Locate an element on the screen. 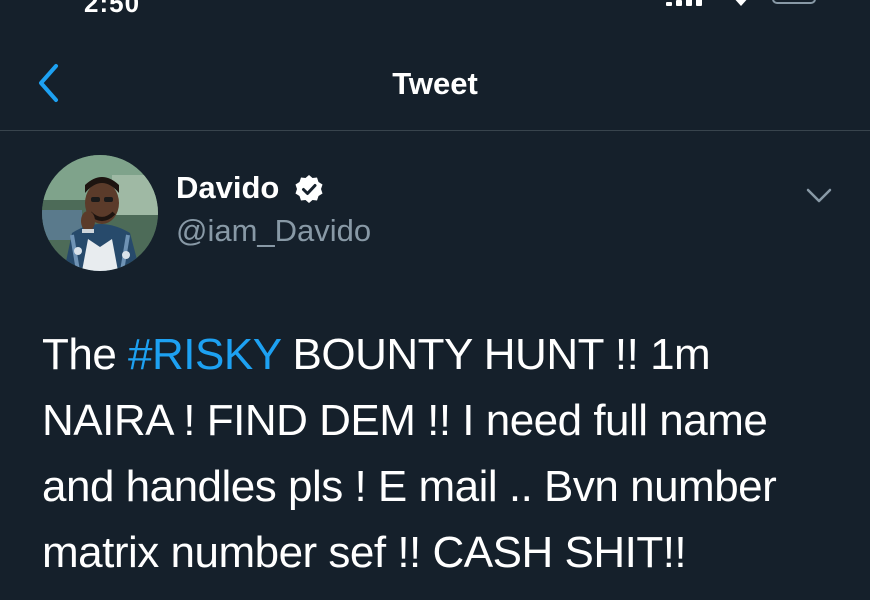  status-time: 2:50 is located at coordinates (112, 9).